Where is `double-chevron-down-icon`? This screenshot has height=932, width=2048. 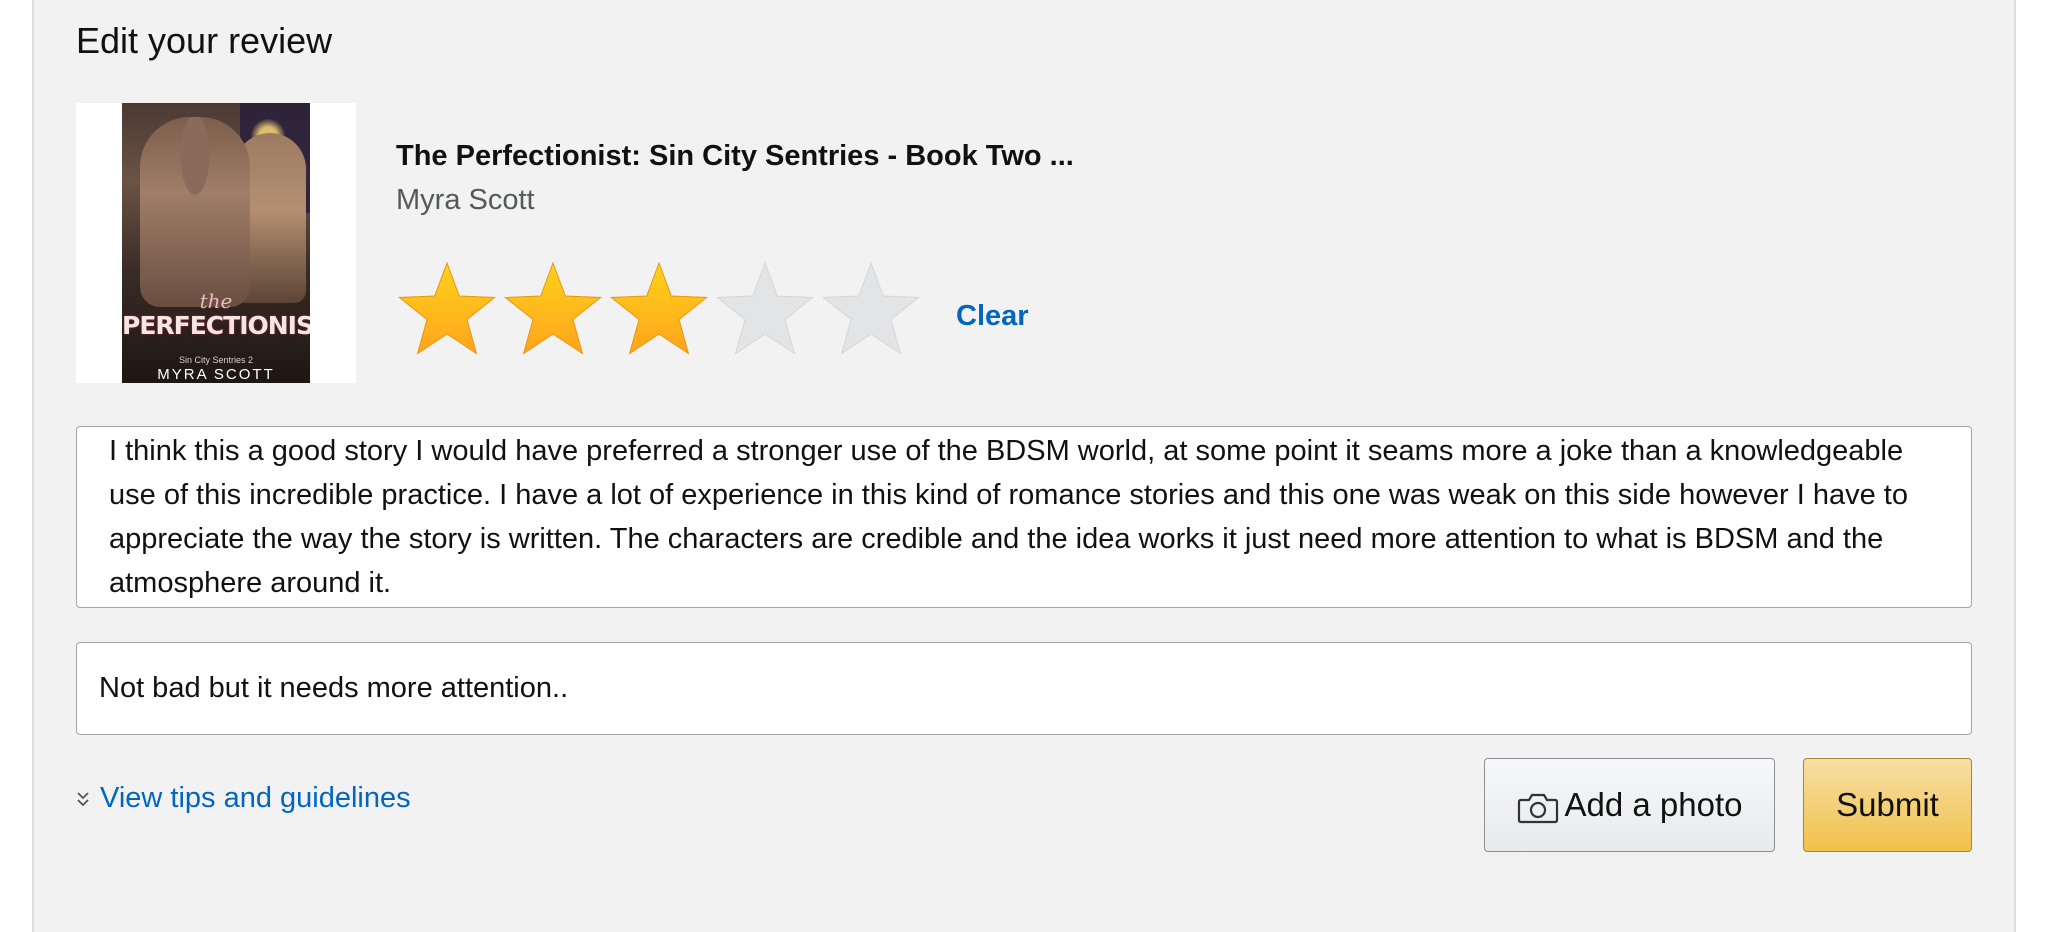
double-chevron-down-icon is located at coordinates (83, 798).